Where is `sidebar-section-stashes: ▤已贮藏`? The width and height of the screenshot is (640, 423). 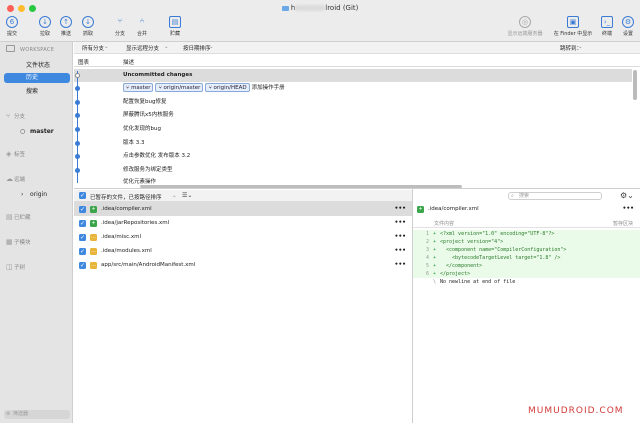 sidebar-section-stashes: ▤已贮藏 is located at coordinates (18, 217).